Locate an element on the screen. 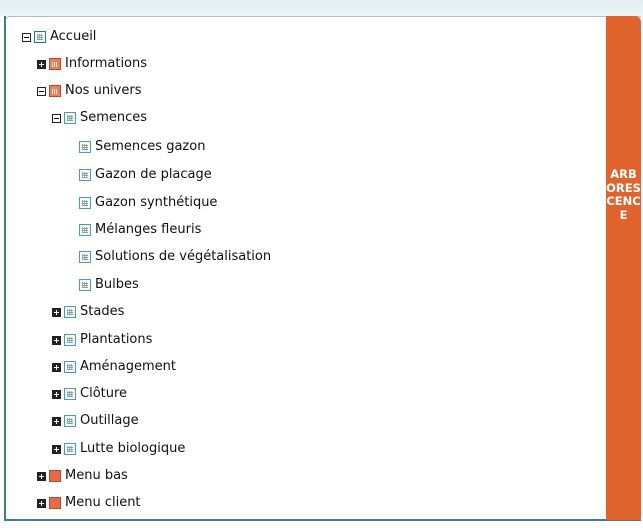  tree-node-gazon-de-placage: Gazon de placage is located at coordinates (145, 175).